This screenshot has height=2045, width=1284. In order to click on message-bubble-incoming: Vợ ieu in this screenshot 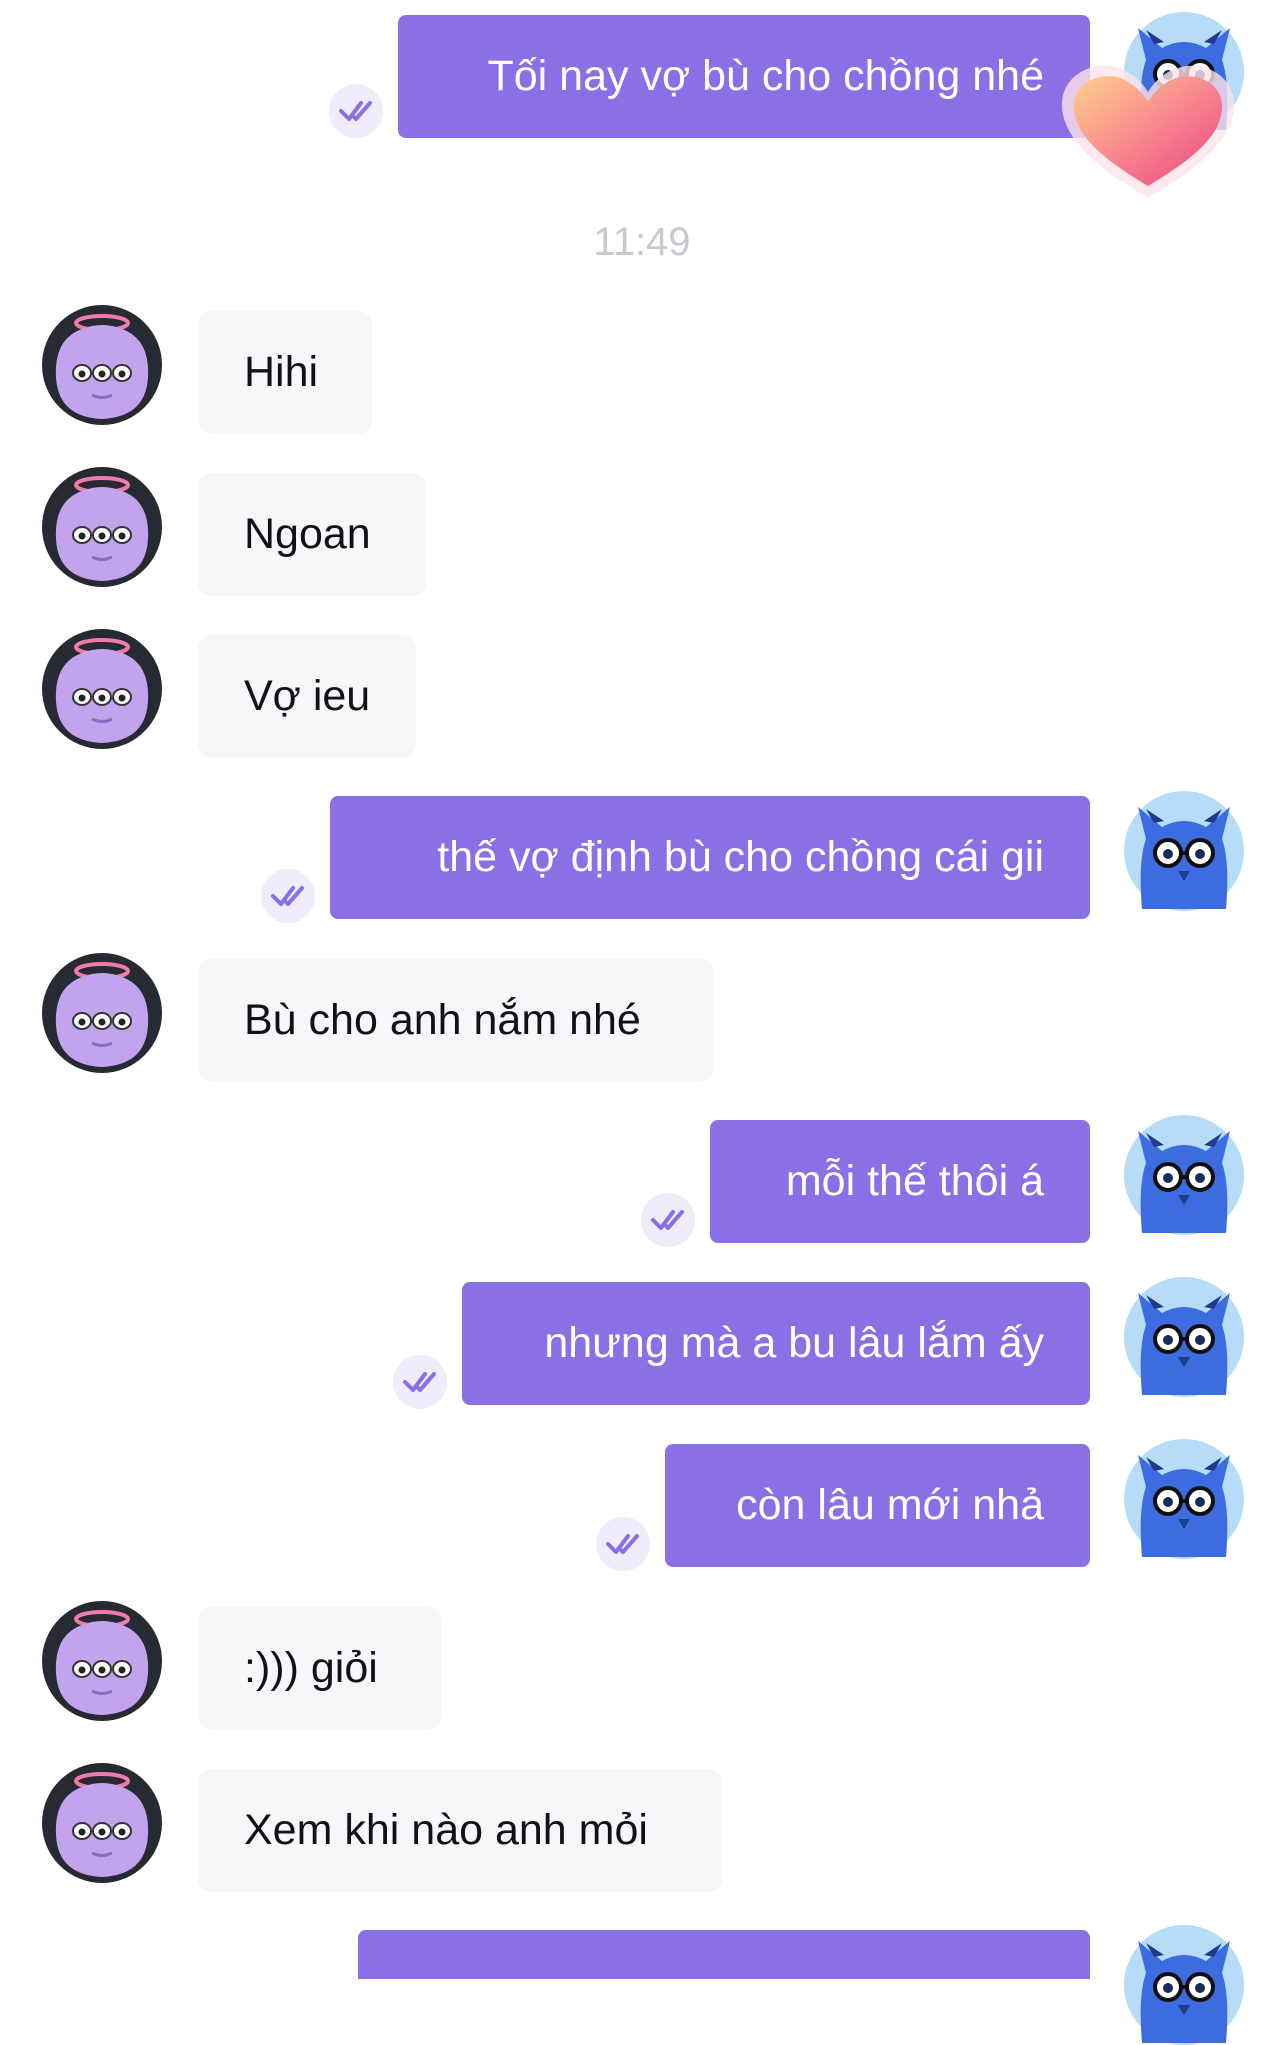, I will do `click(307, 696)`.